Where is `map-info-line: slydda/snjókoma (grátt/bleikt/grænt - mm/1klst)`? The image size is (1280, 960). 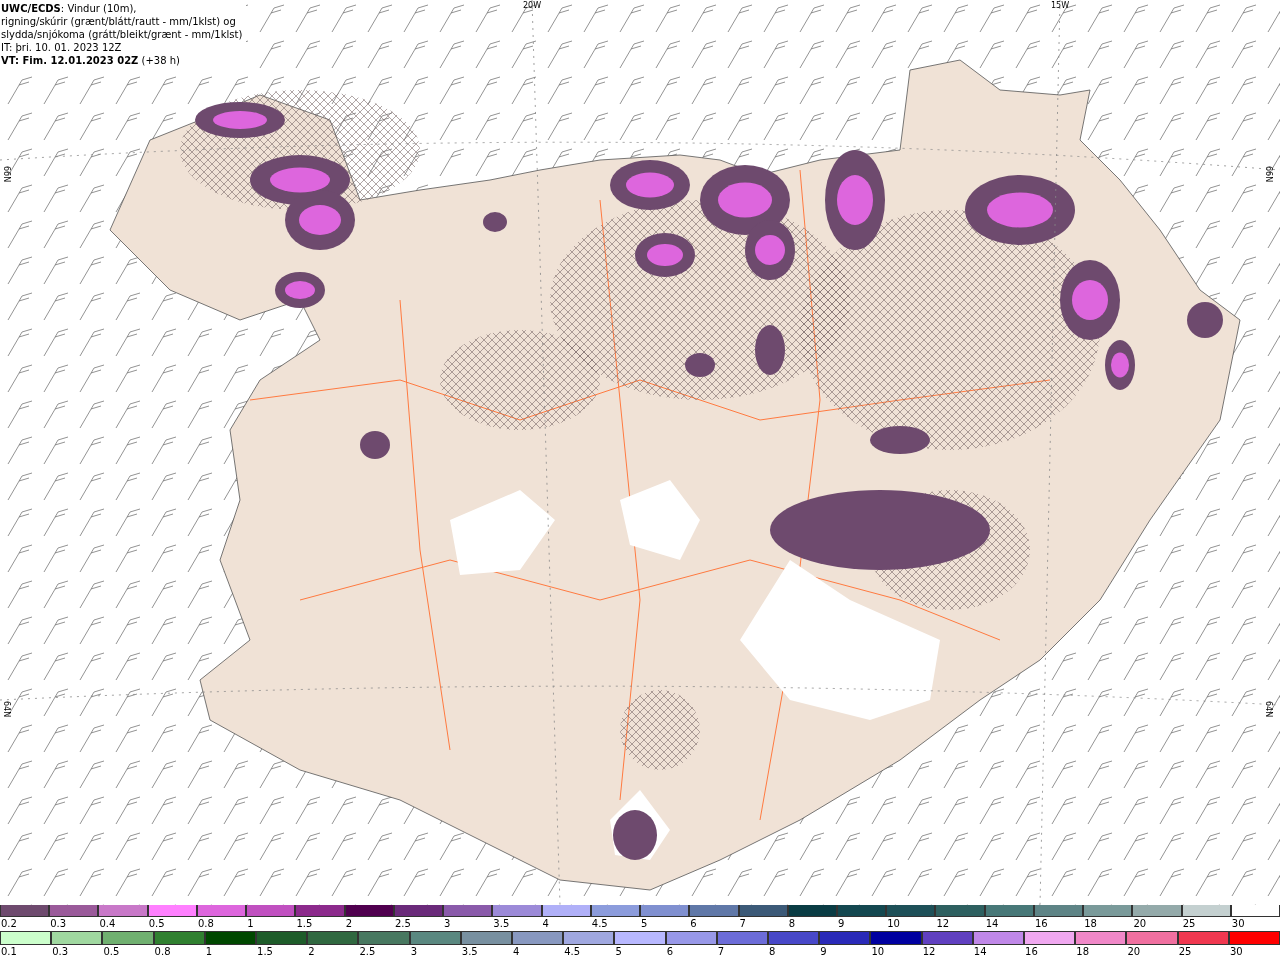 map-info-line: slydda/snjókoma (grátt/bleikt/grænt - mm/1klst) is located at coordinates (122, 34).